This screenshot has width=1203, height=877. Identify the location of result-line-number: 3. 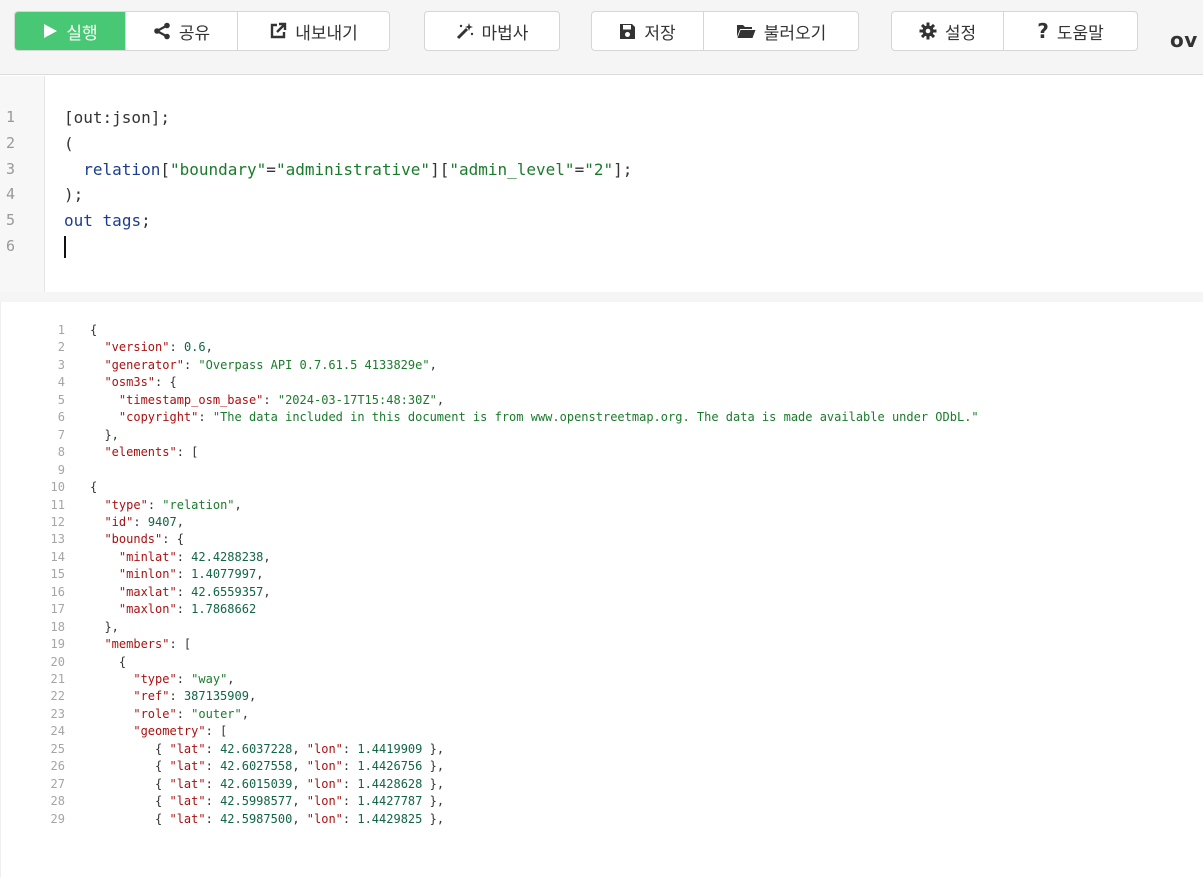
(61, 364).